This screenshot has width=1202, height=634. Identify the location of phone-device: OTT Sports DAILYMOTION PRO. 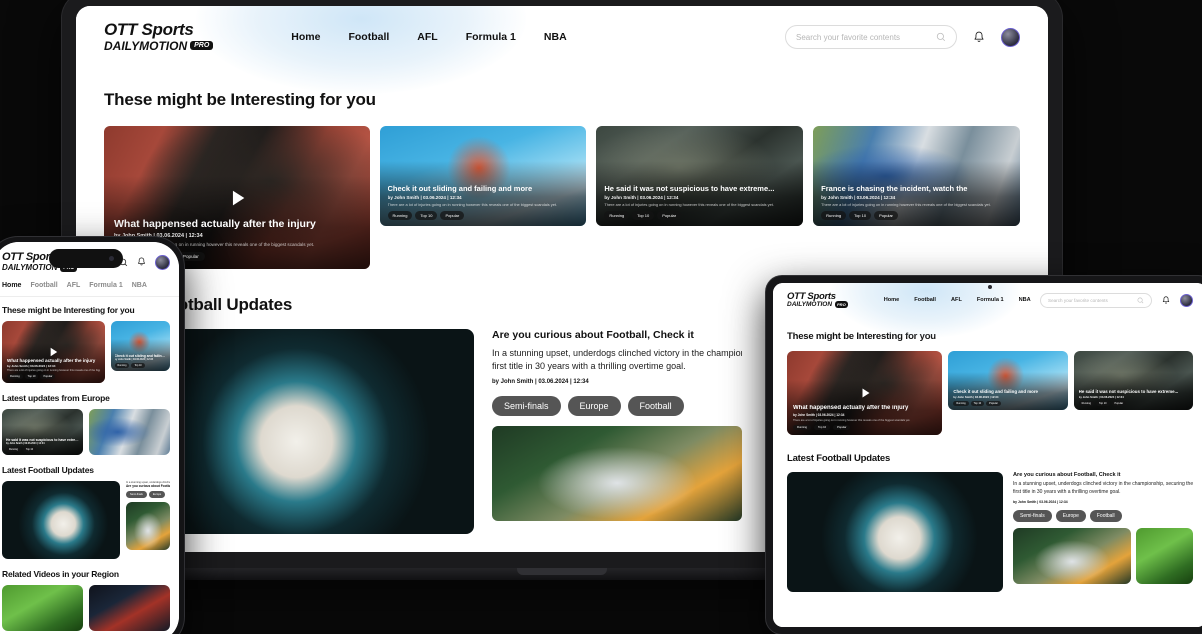
(92, 435).